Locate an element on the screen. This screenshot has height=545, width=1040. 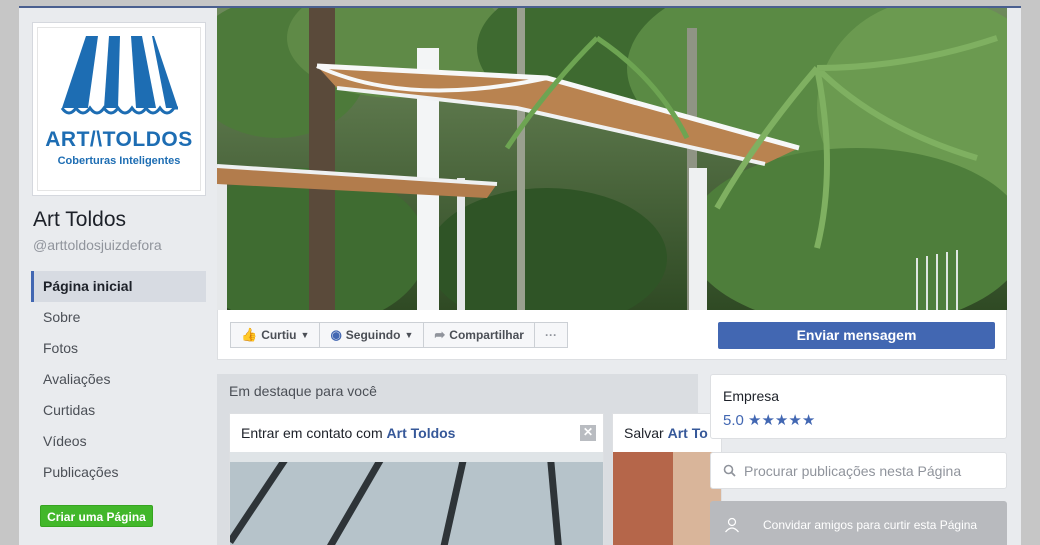
card-header: Entrar em contato com Art Toldos ✕ is located at coordinates (416, 433).